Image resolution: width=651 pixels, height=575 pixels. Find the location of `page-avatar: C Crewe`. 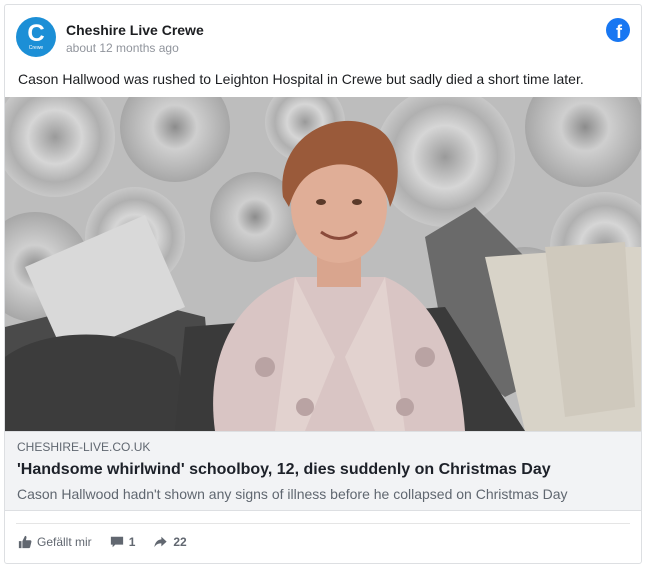

page-avatar: C Crewe is located at coordinates (36, 37).